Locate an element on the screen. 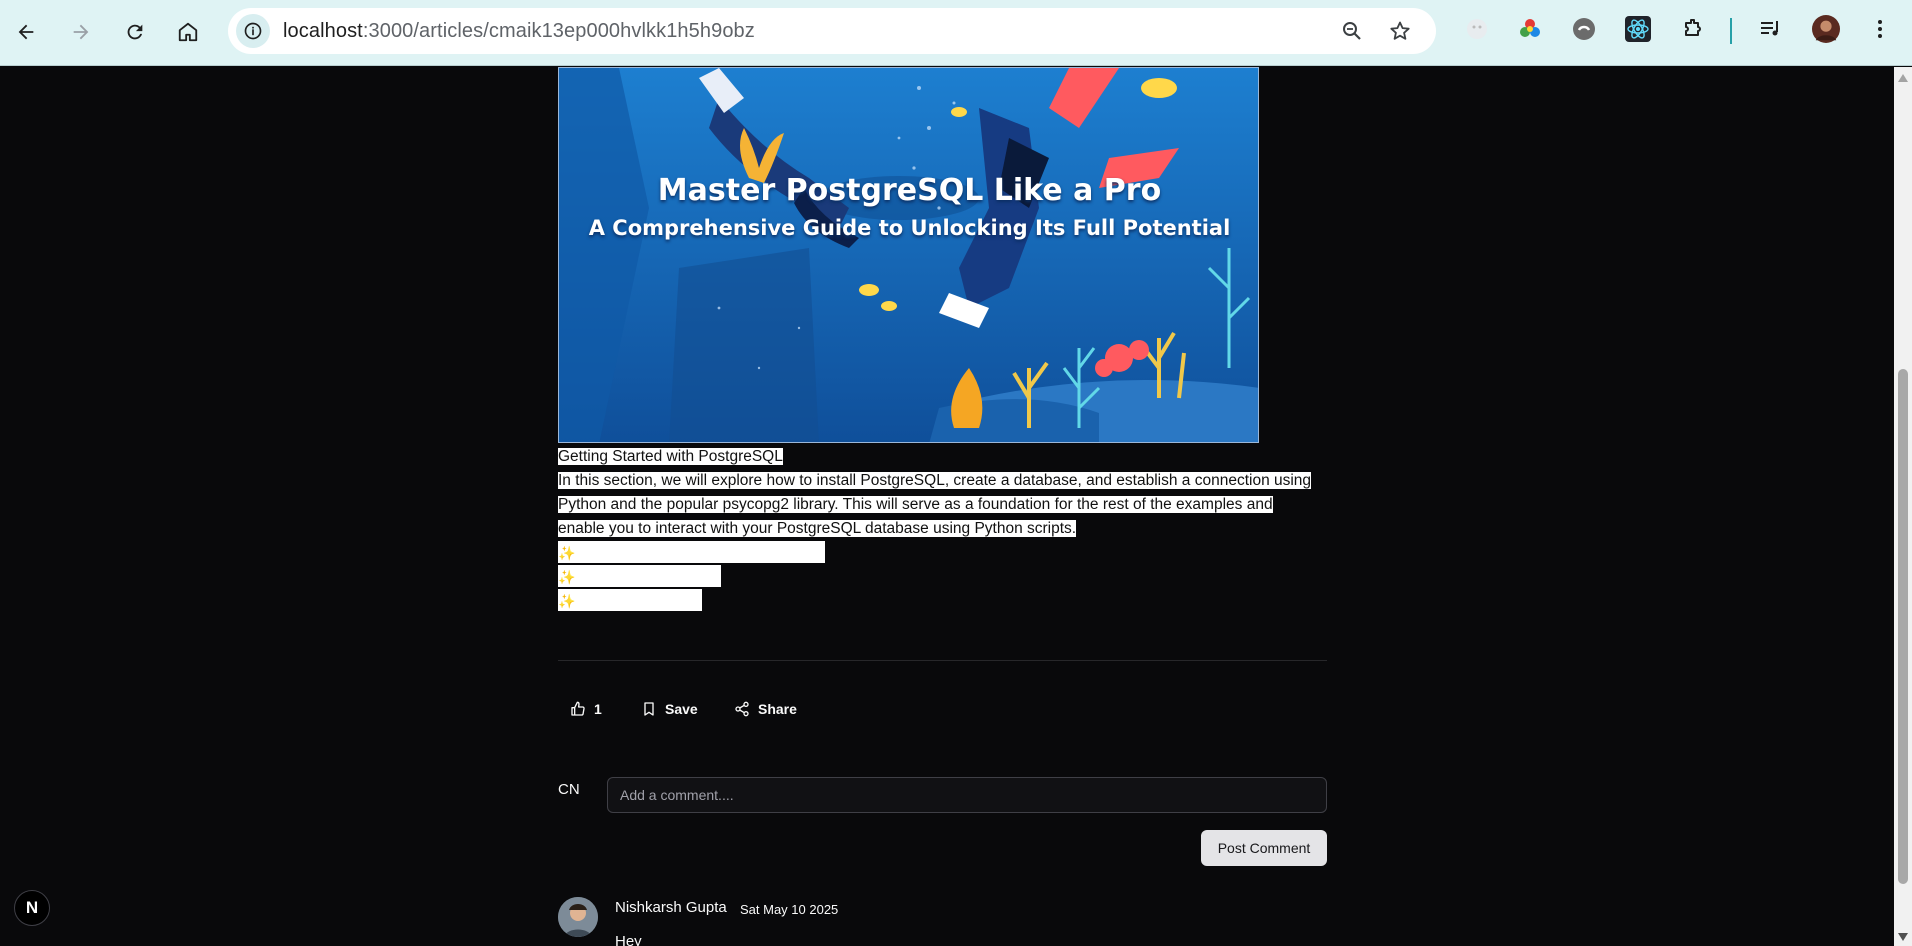 This screenshot has height=946, width=1912. user-avatar-initials: CN is located at coordinates (569, 789).